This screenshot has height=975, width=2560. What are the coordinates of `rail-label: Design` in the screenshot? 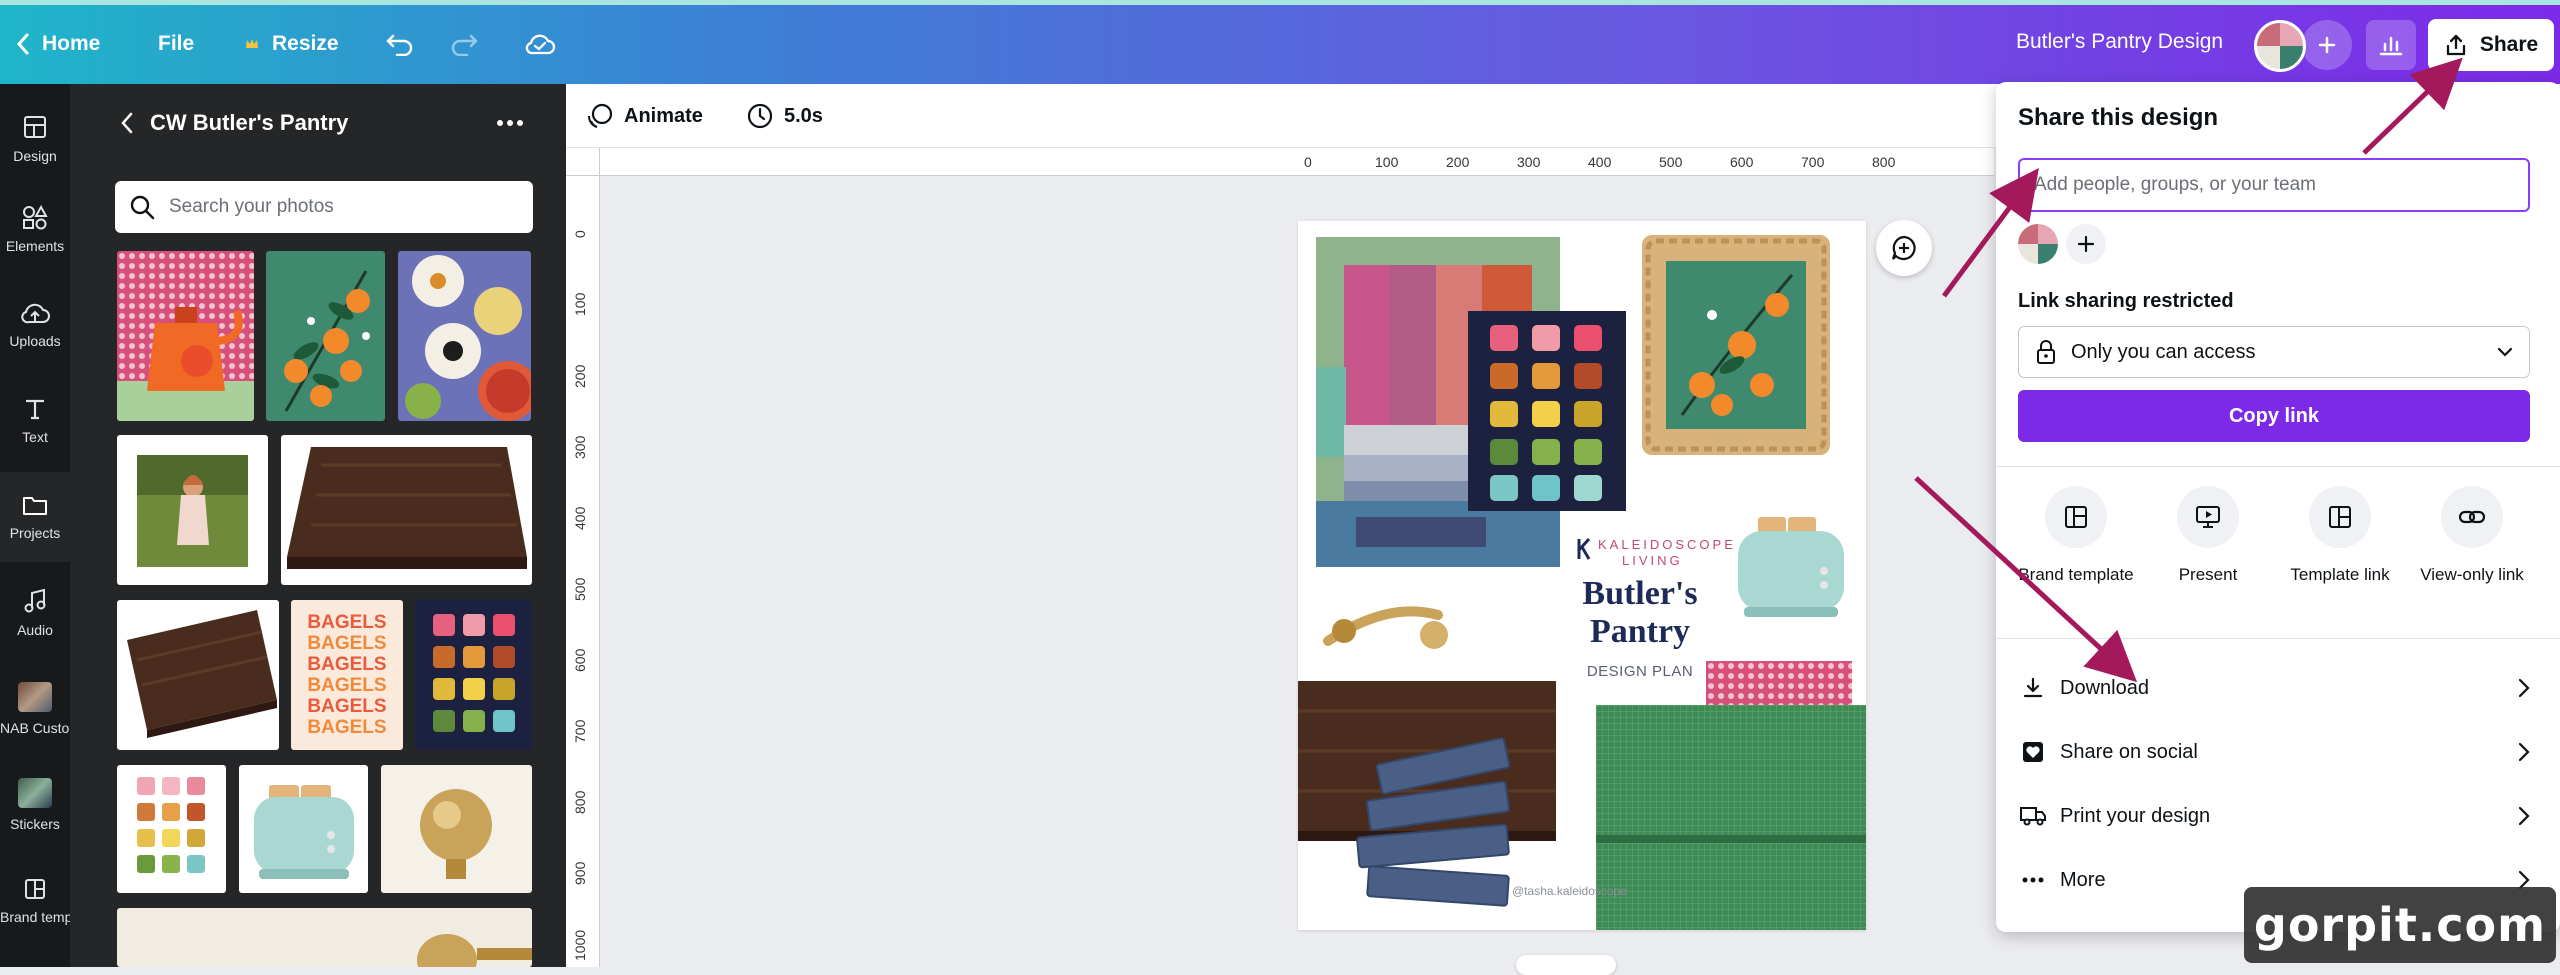 It's located at (35, 156).